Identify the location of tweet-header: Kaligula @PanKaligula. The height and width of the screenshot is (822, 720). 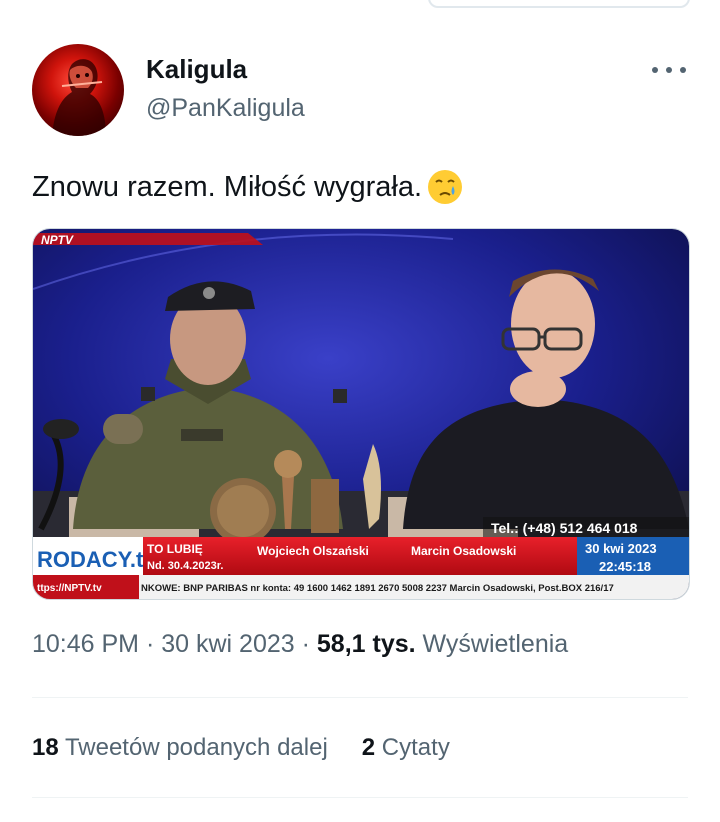
(360, 92).